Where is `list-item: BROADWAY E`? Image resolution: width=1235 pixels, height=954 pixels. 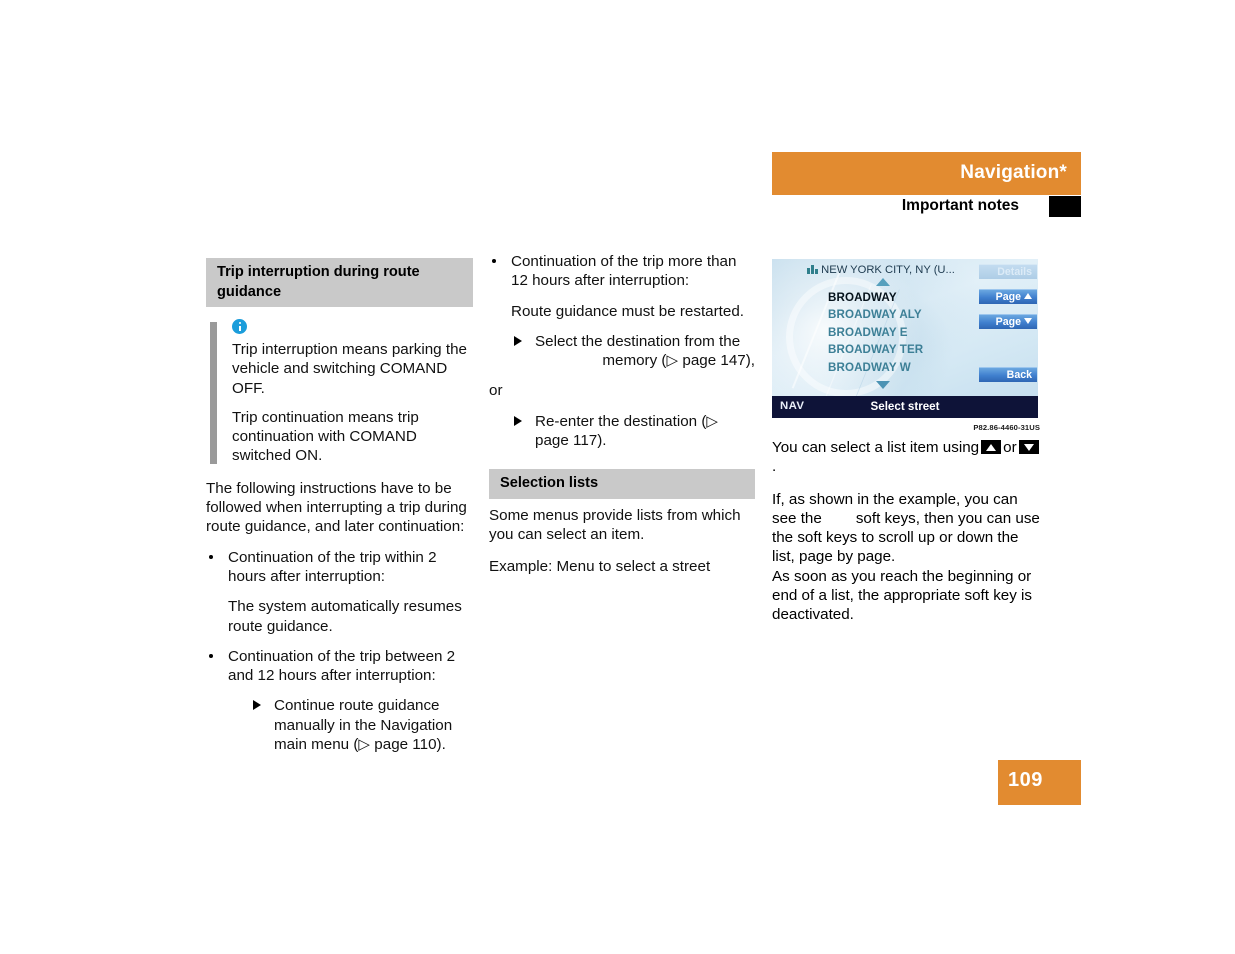
list-item: BROADWAY E is located at coordinates (908, 332).